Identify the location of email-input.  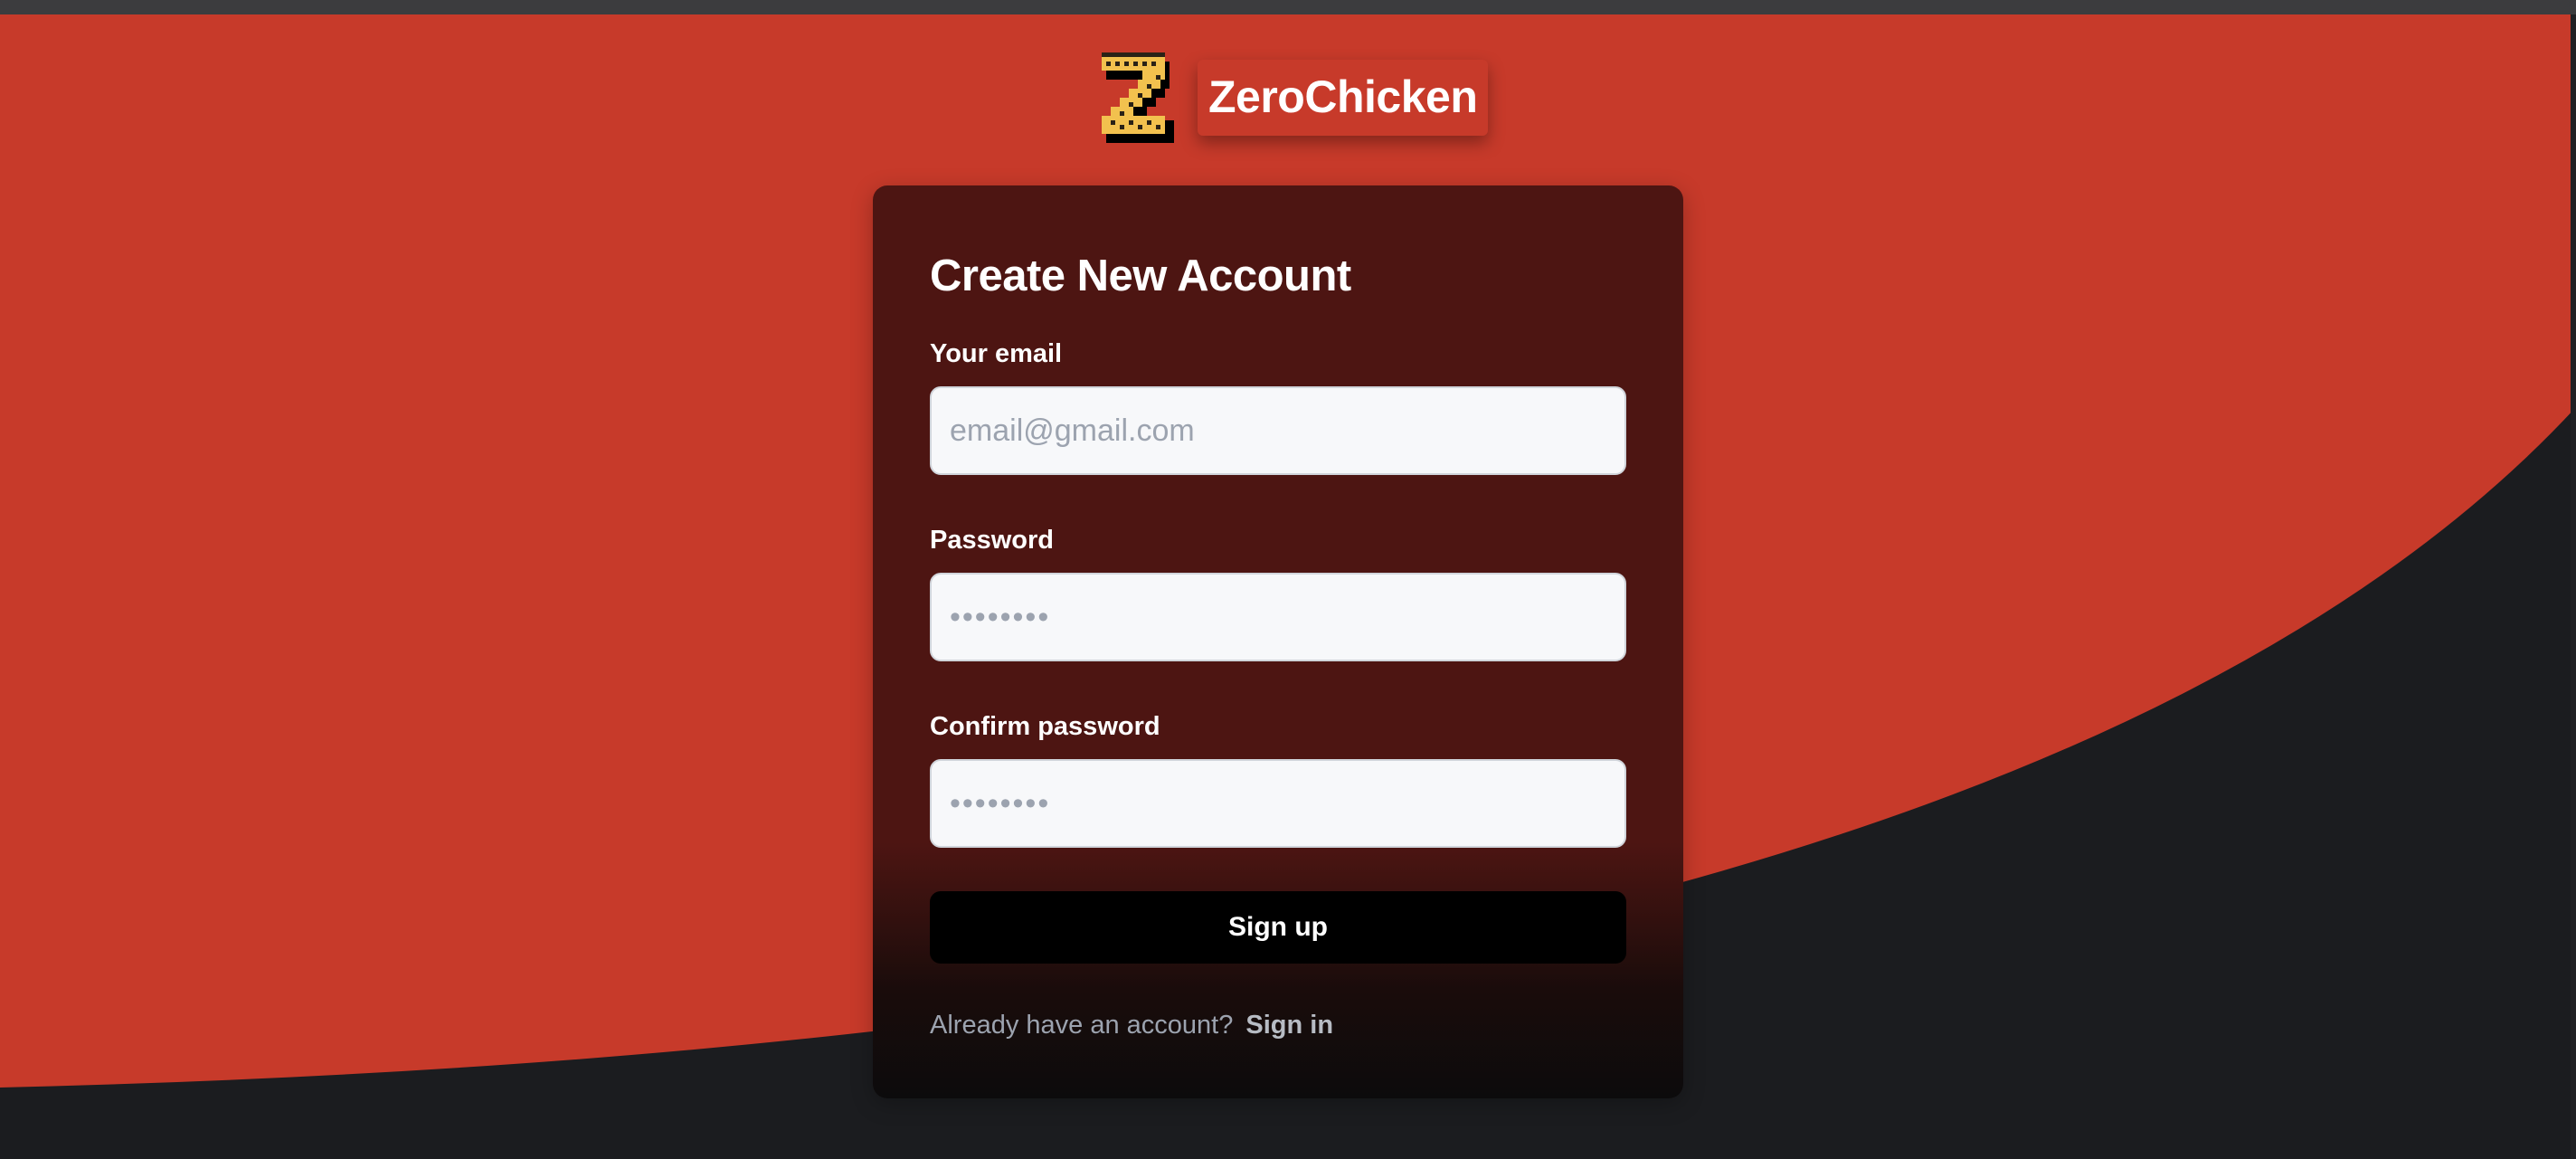
(1278, 431).